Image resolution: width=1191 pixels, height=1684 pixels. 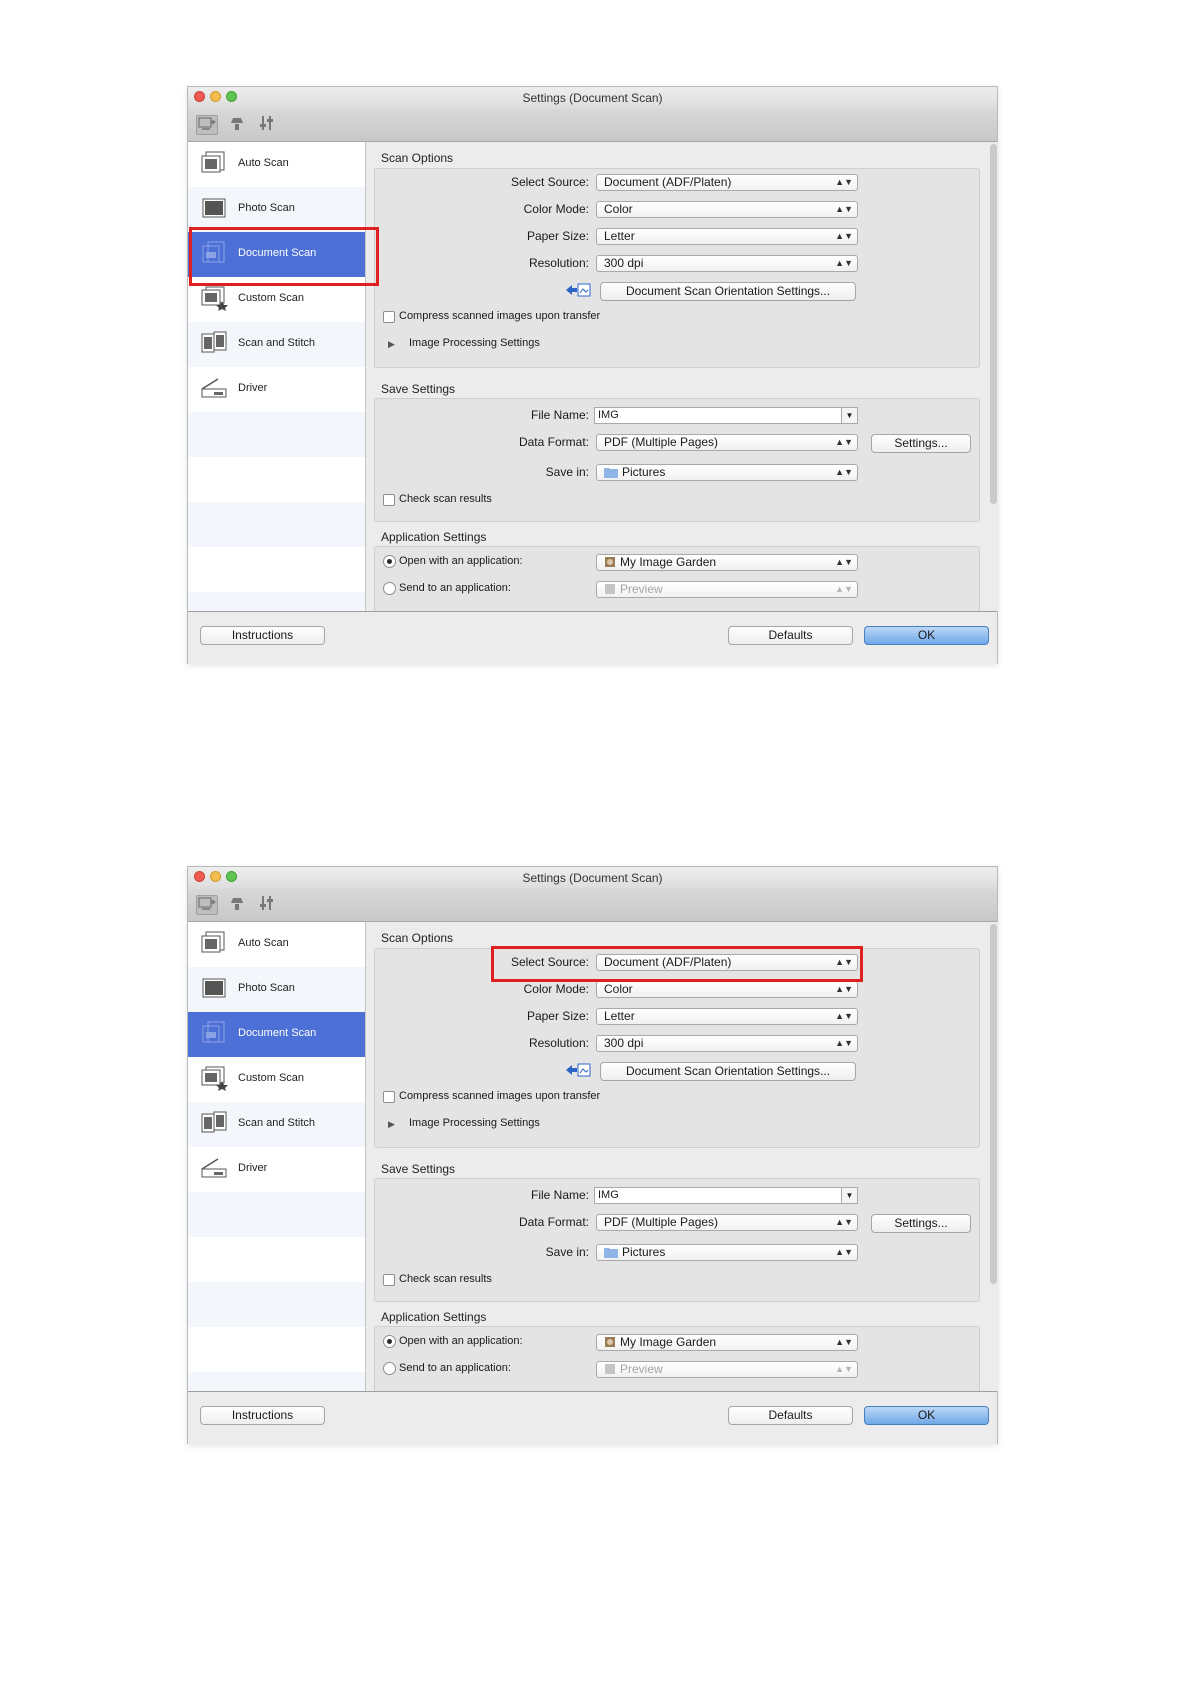 I want to click on select-source-popup: Document (ADF/Platen) ▲▼, so click(x=727, y=182).